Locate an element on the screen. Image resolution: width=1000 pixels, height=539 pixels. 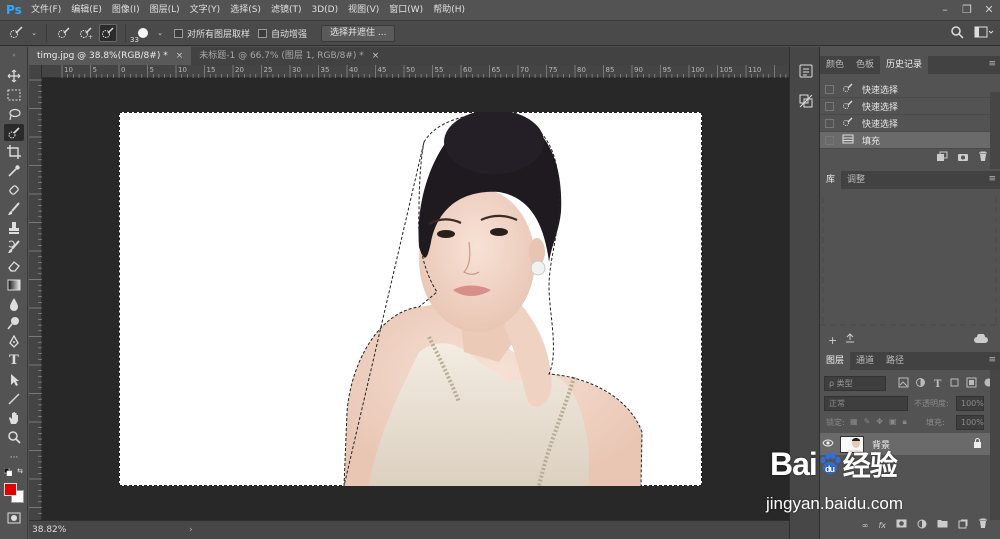
crop-tool-icon is located at coordinates (14, 151).